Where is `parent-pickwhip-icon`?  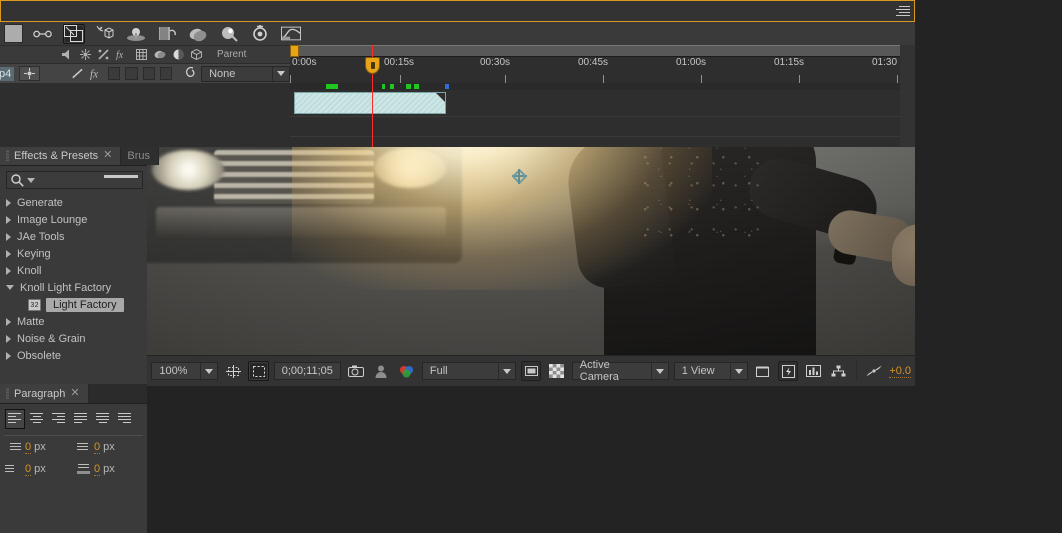 parent-pickwhip-icon is located at coordinates (189, 74).